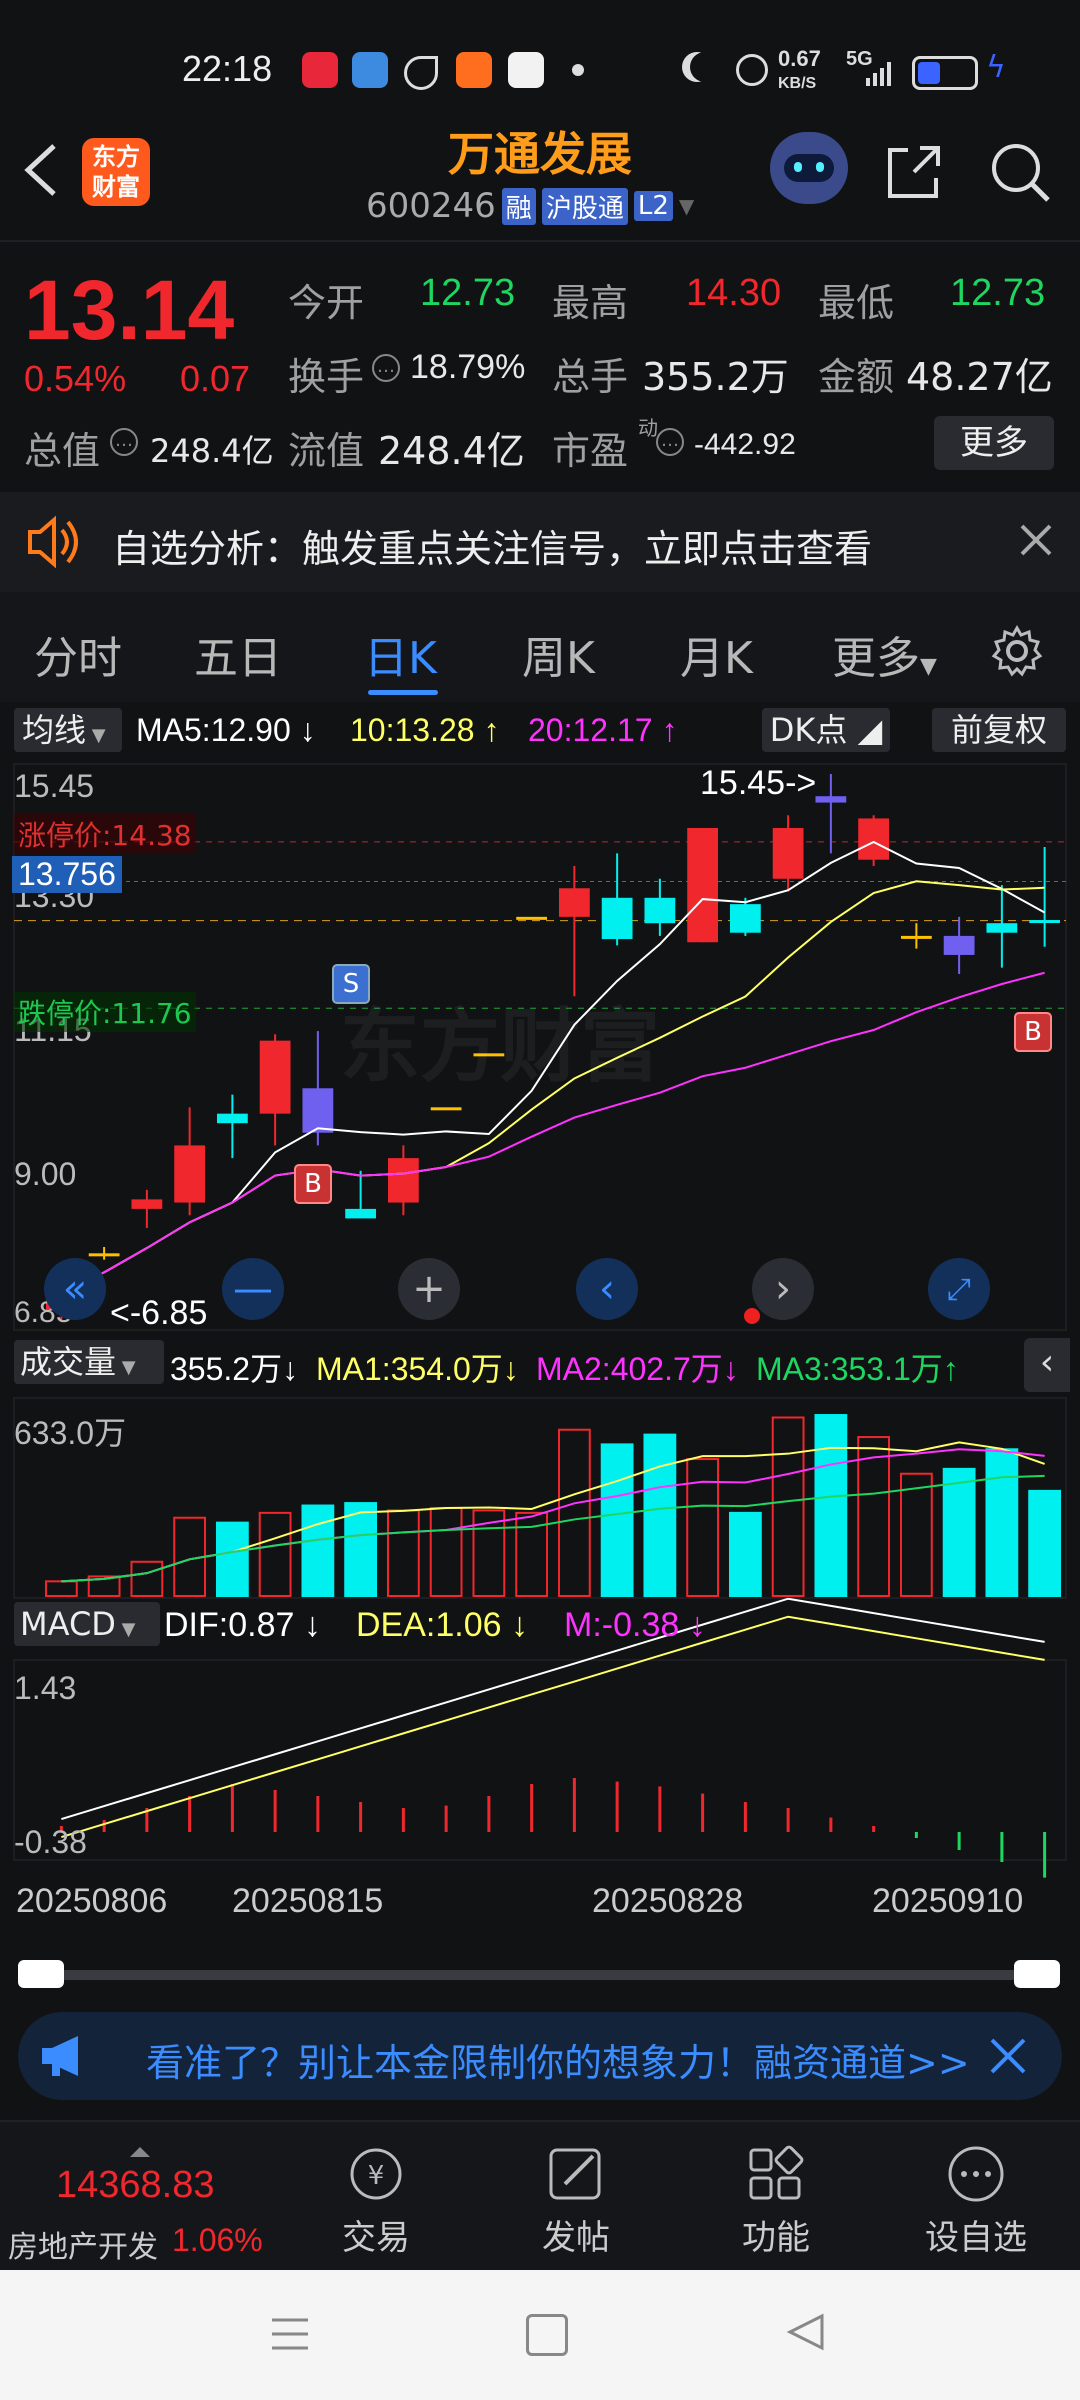  What do you see at coordinates (590, 303) in the screenshot?
I see `high-label: 最高` at bounding box center [590, 303].